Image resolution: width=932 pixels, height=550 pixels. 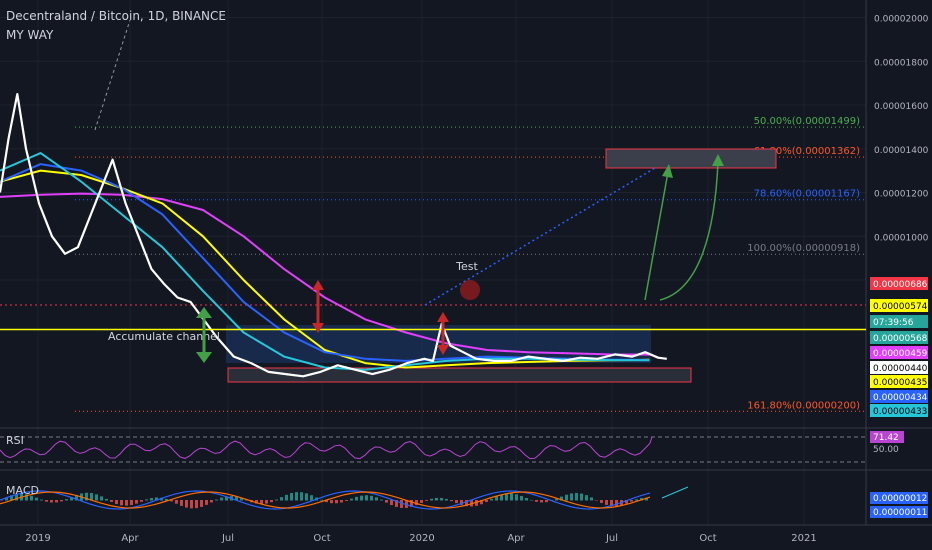 What do you see at coordinates (22, 490) in the screenshot?
I see `macd-label: MACD` at bounding box center [22, 490].